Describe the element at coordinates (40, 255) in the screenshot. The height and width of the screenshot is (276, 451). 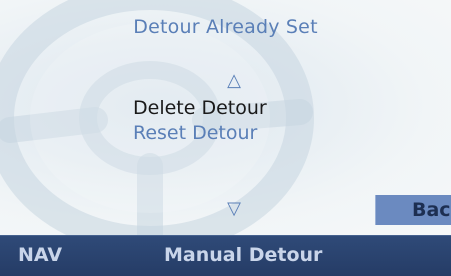
I see `nav-mode-label: NAV` at that location.